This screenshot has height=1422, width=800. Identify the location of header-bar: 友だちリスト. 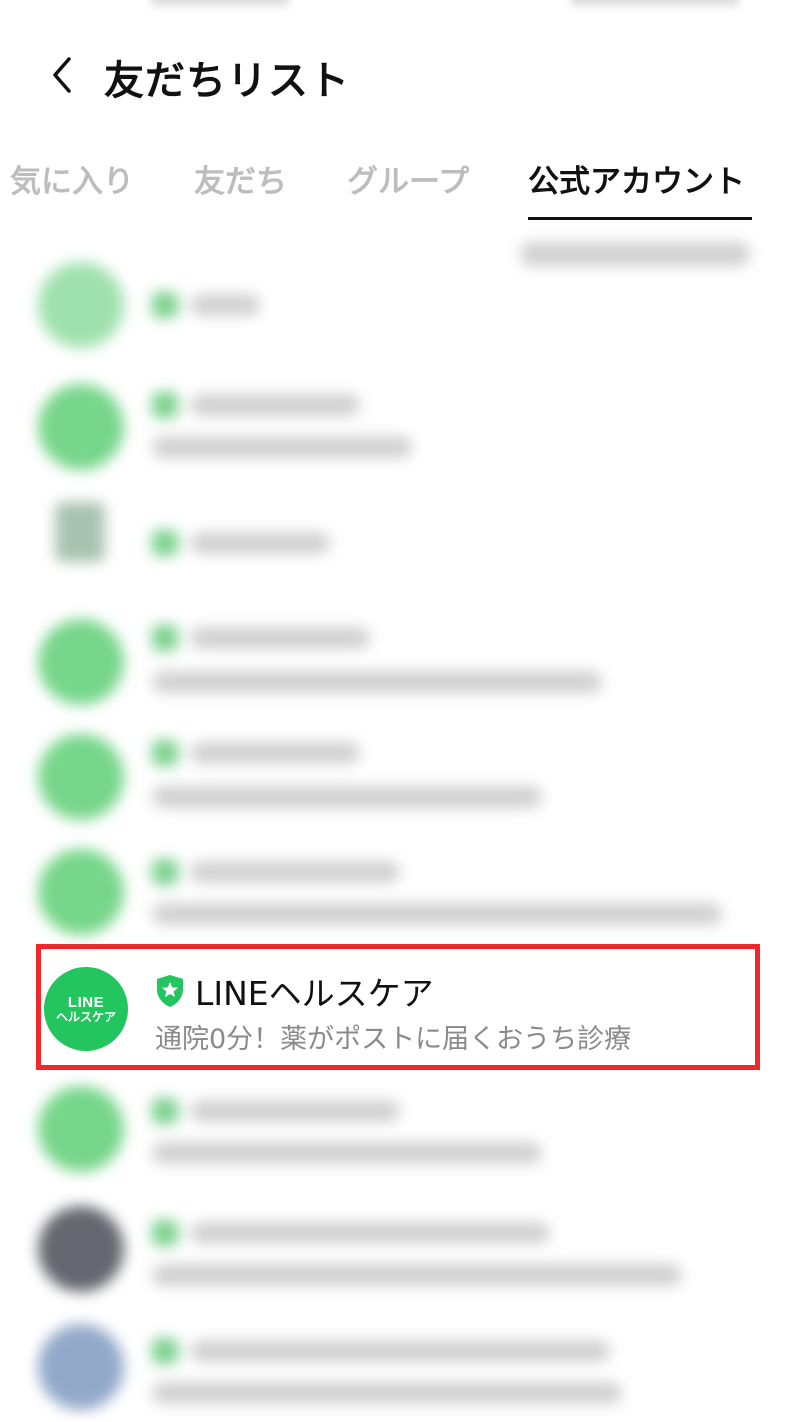
(400, 75).